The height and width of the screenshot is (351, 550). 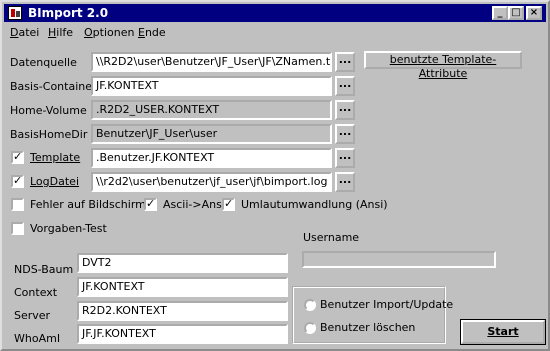 What do you see at coordinates (500, 13) in the screenshot?
I see `minimize-button: _` at bounding box center [500, 13].